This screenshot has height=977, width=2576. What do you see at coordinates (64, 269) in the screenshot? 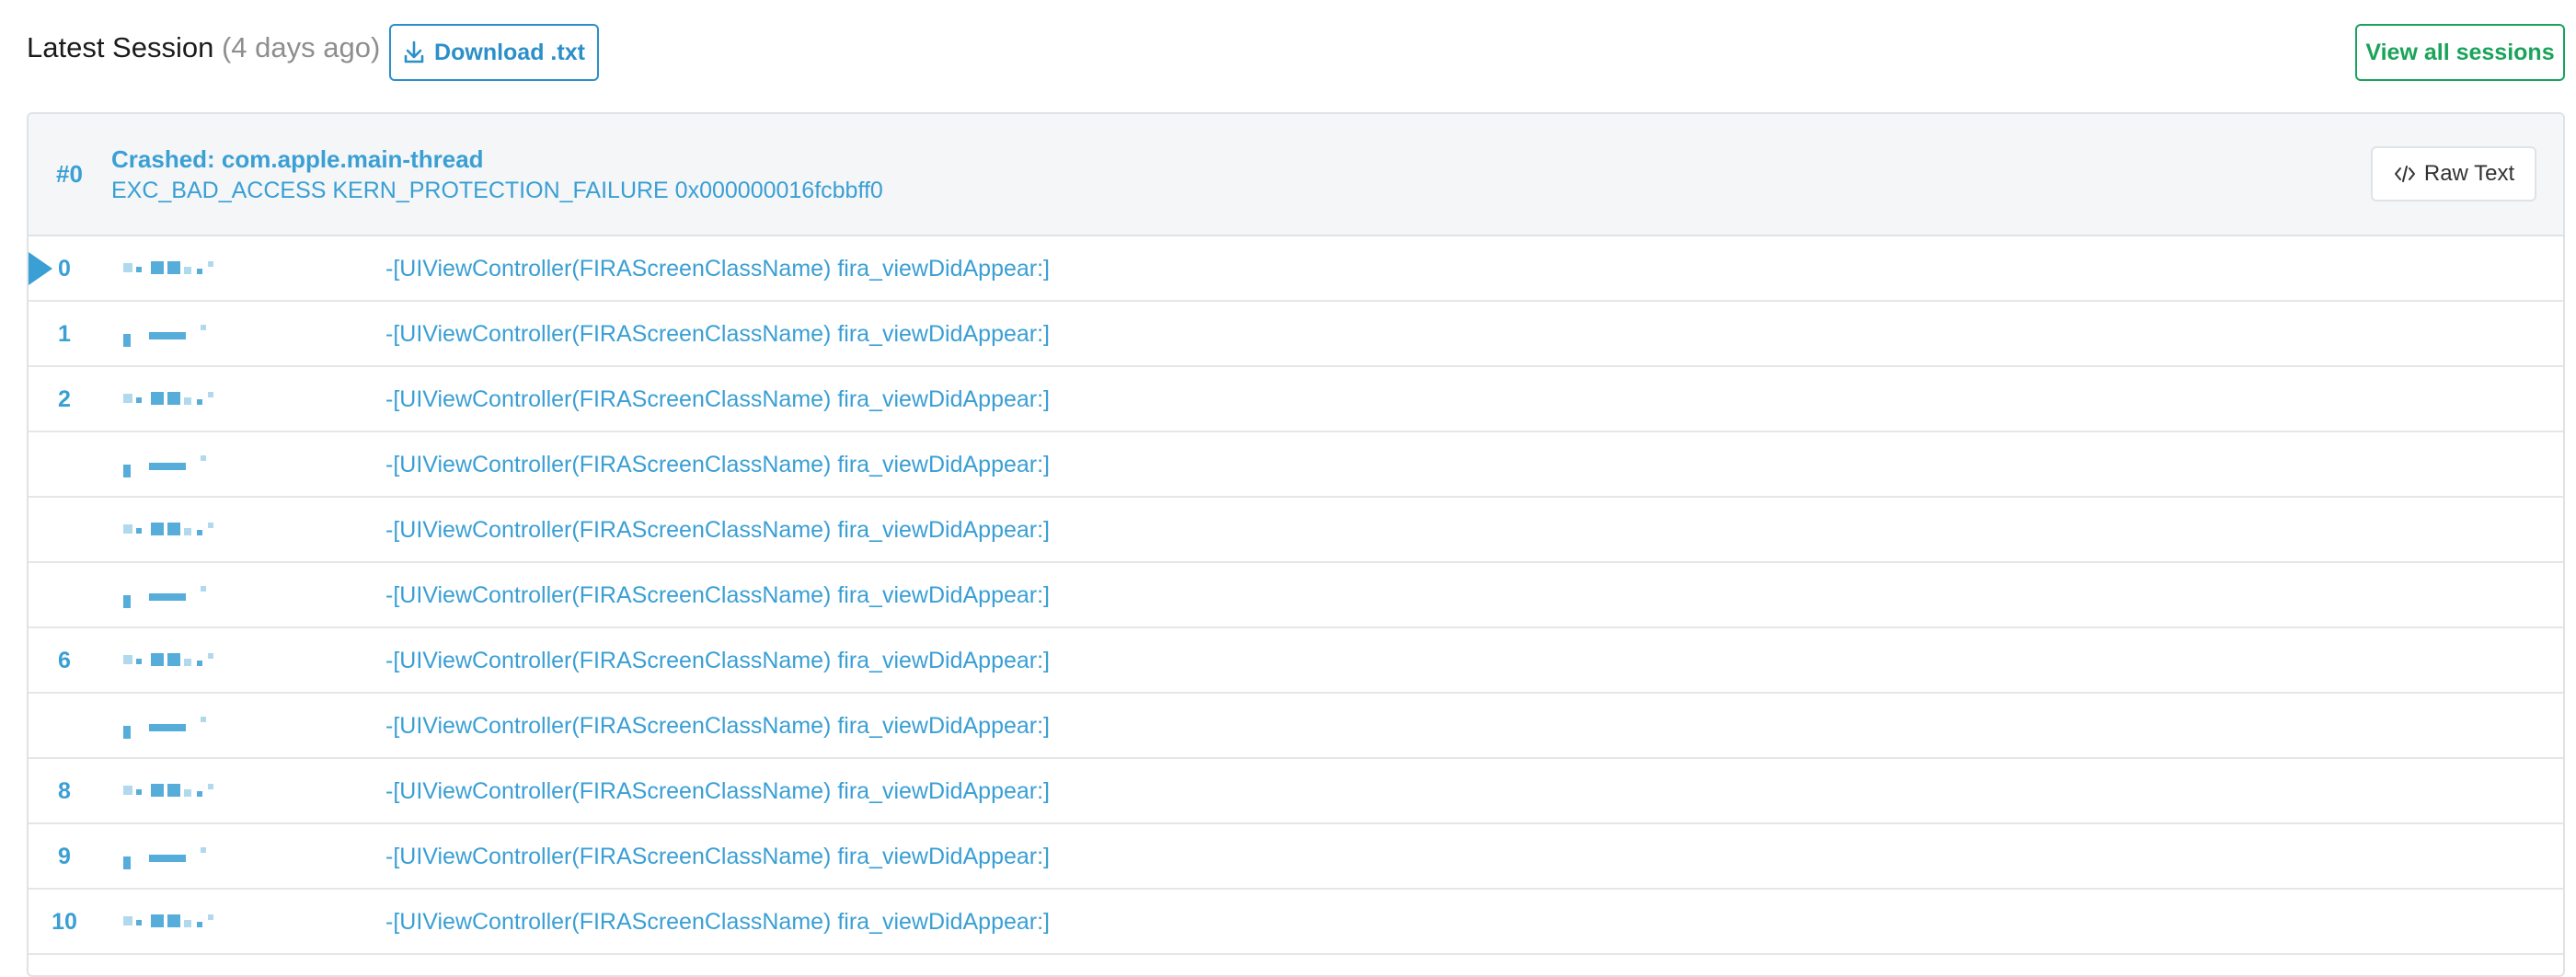
I see `frame-number: 0` at bounding box center [64, 269].